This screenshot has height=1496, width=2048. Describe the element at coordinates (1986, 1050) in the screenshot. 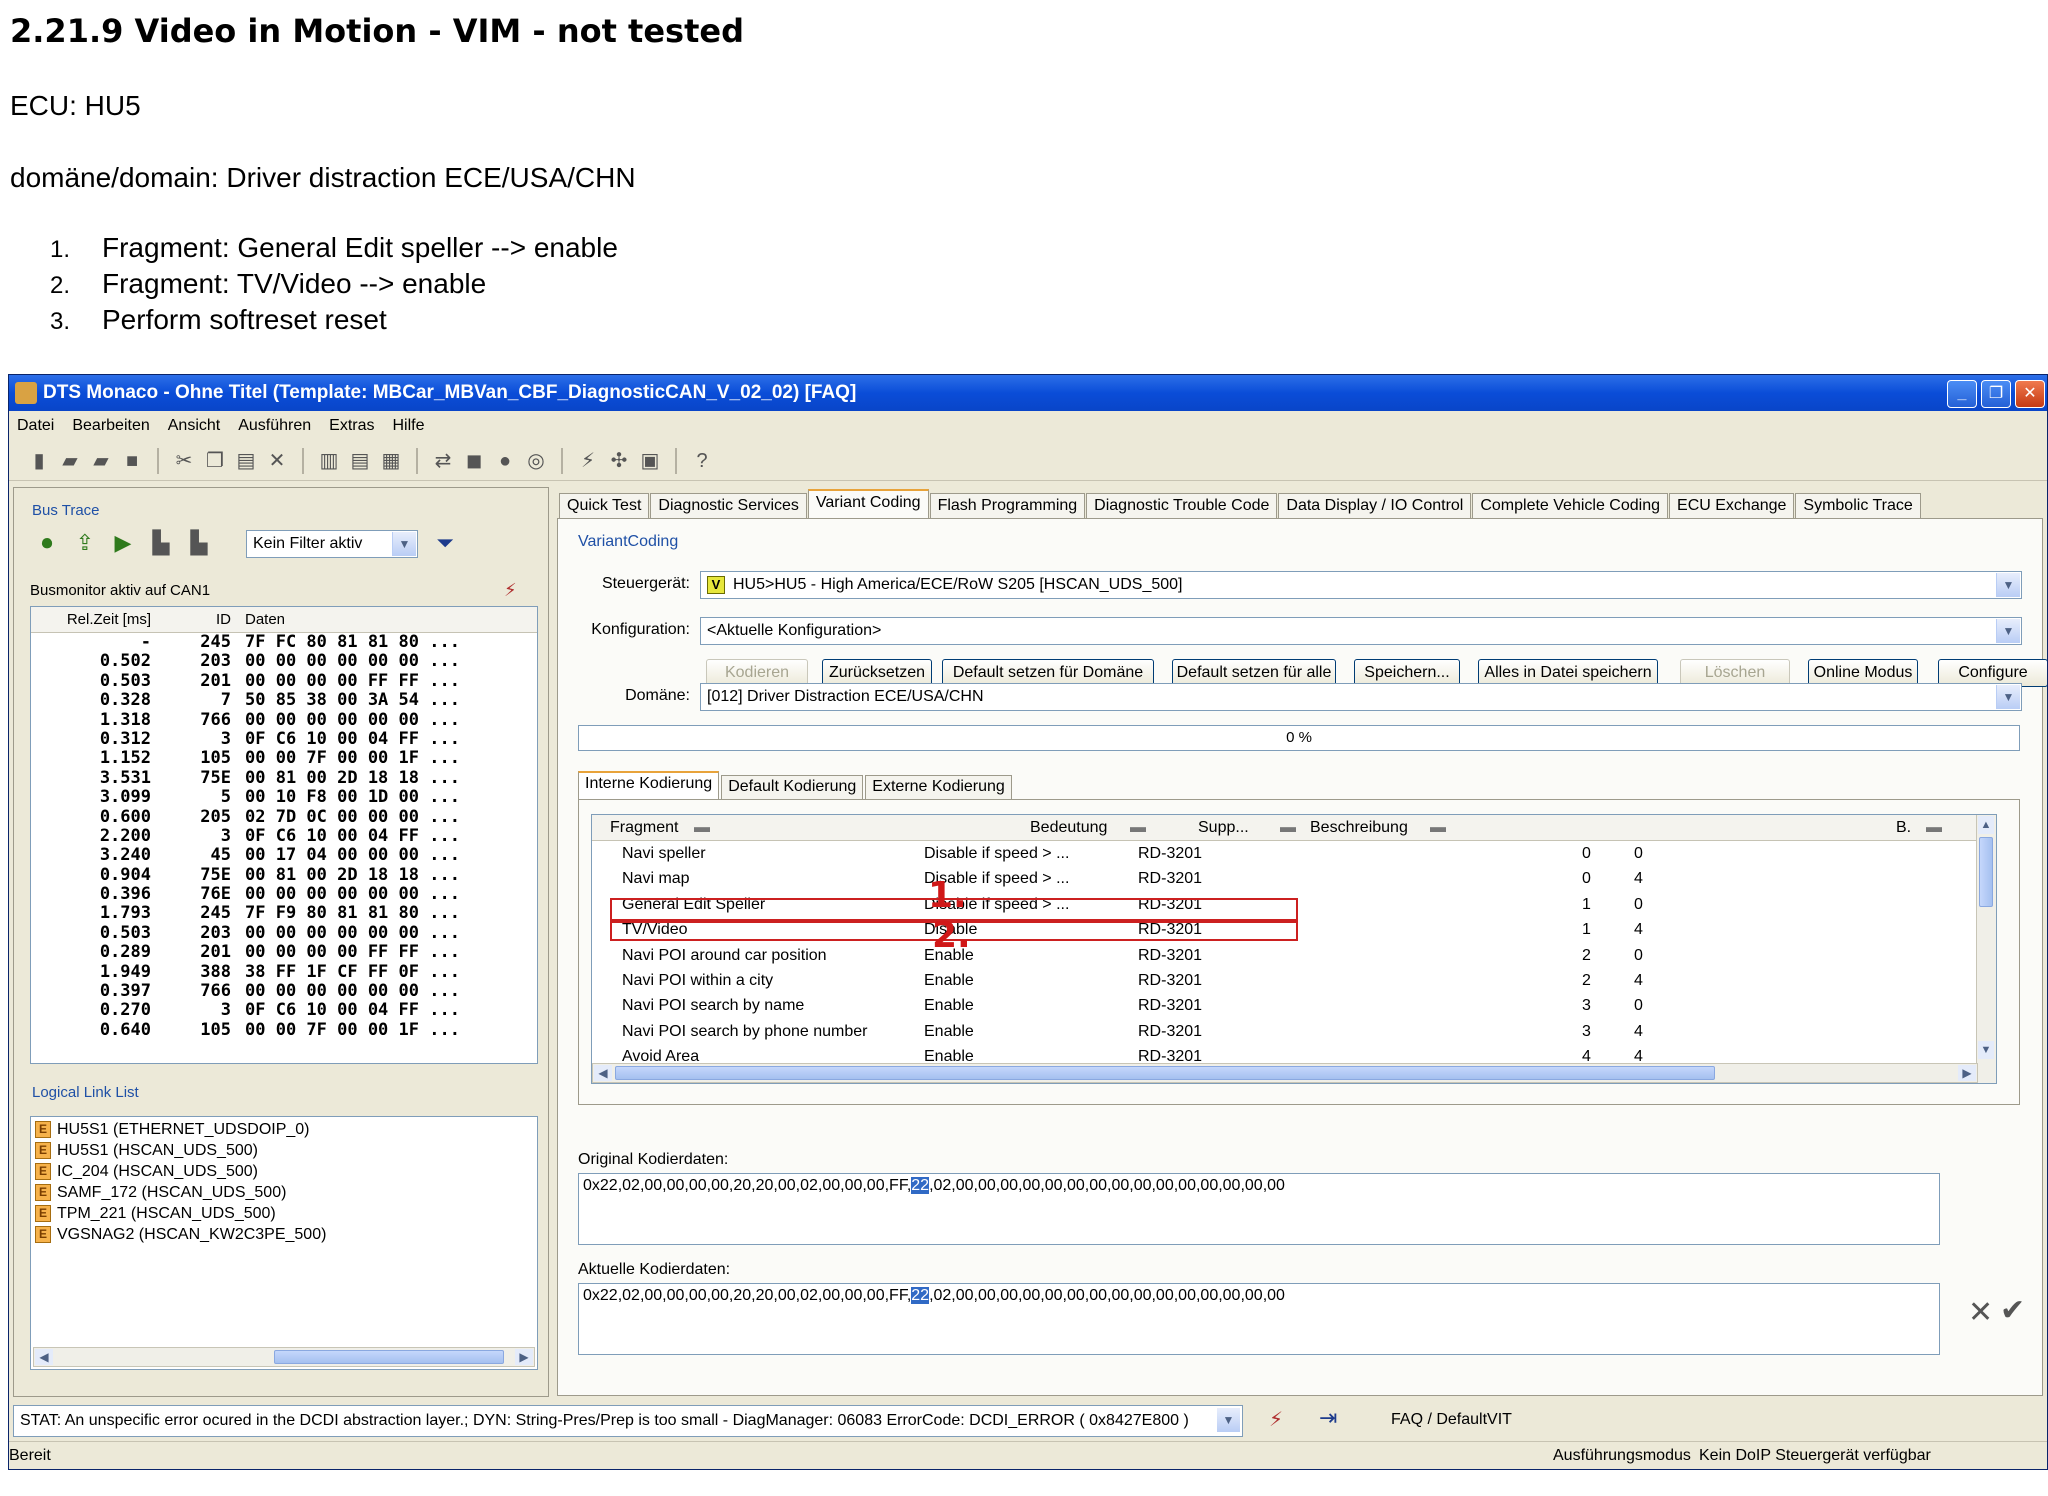

I see `scroll-down-icon: ▼` at that location.